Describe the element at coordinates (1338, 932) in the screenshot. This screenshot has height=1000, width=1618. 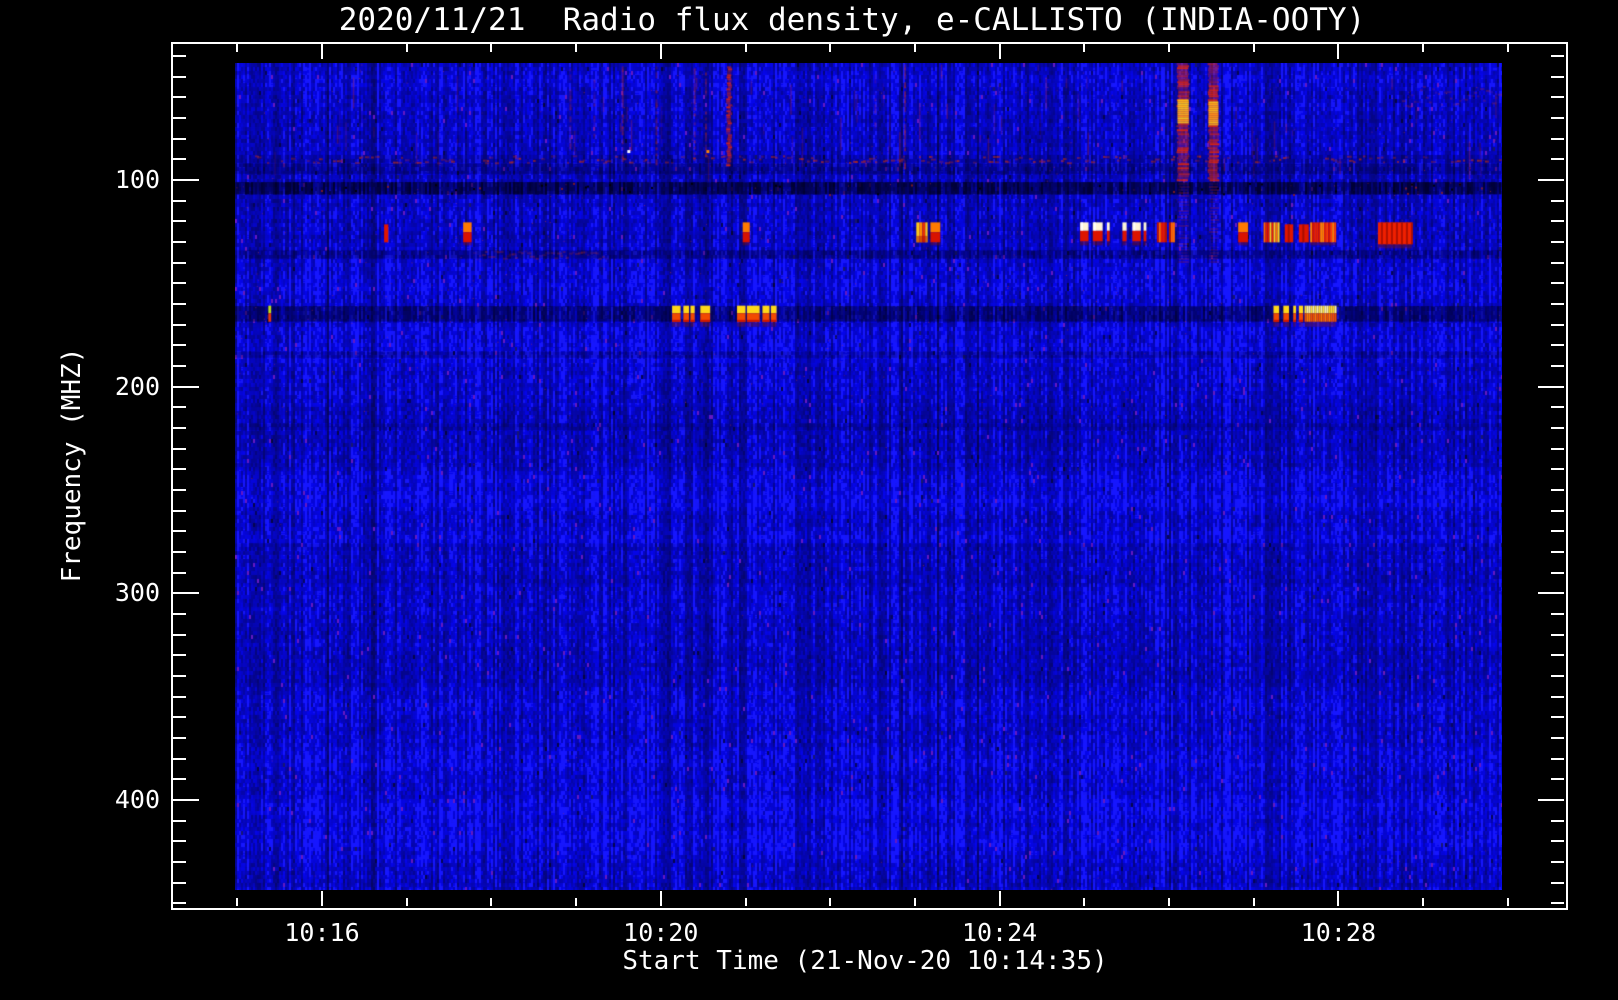
I see `x-tick-label: 10:28` at that location.